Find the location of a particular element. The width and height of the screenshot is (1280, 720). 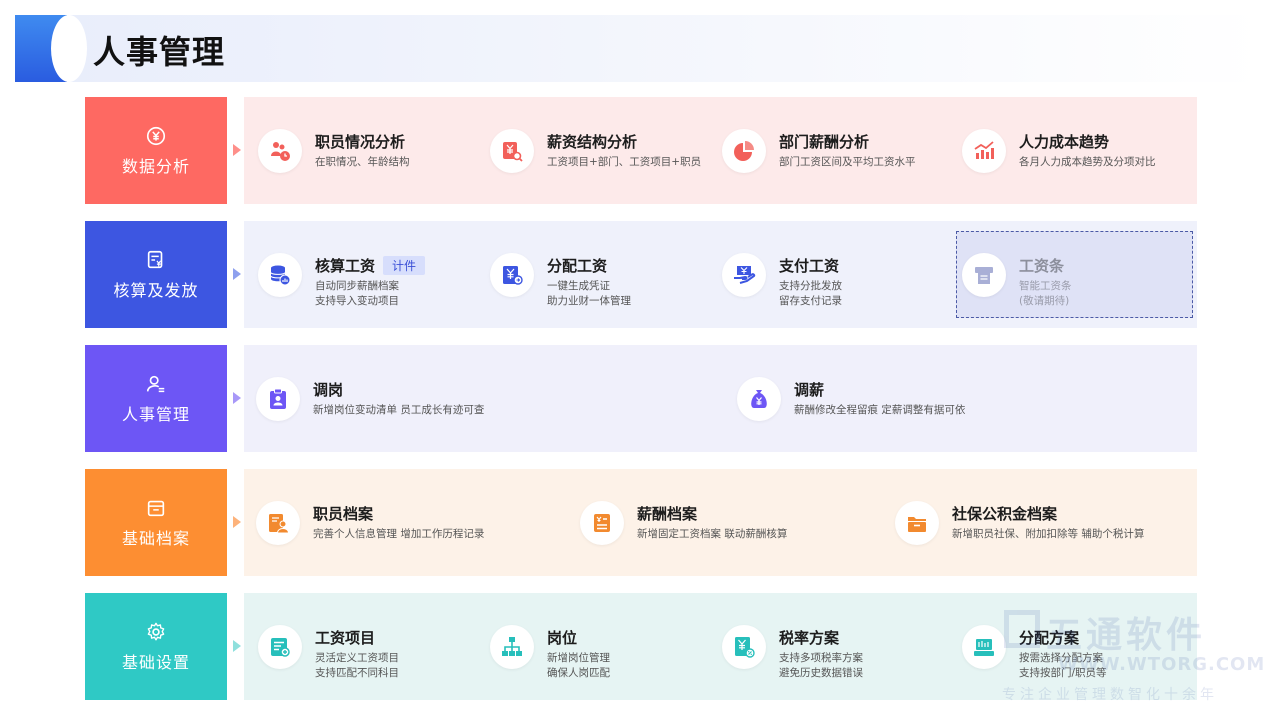

brand-watermark: 五通软件 WWW.WTORG.COM 专注企业管理数智化十余年 is located at coordinates (1133, 659).